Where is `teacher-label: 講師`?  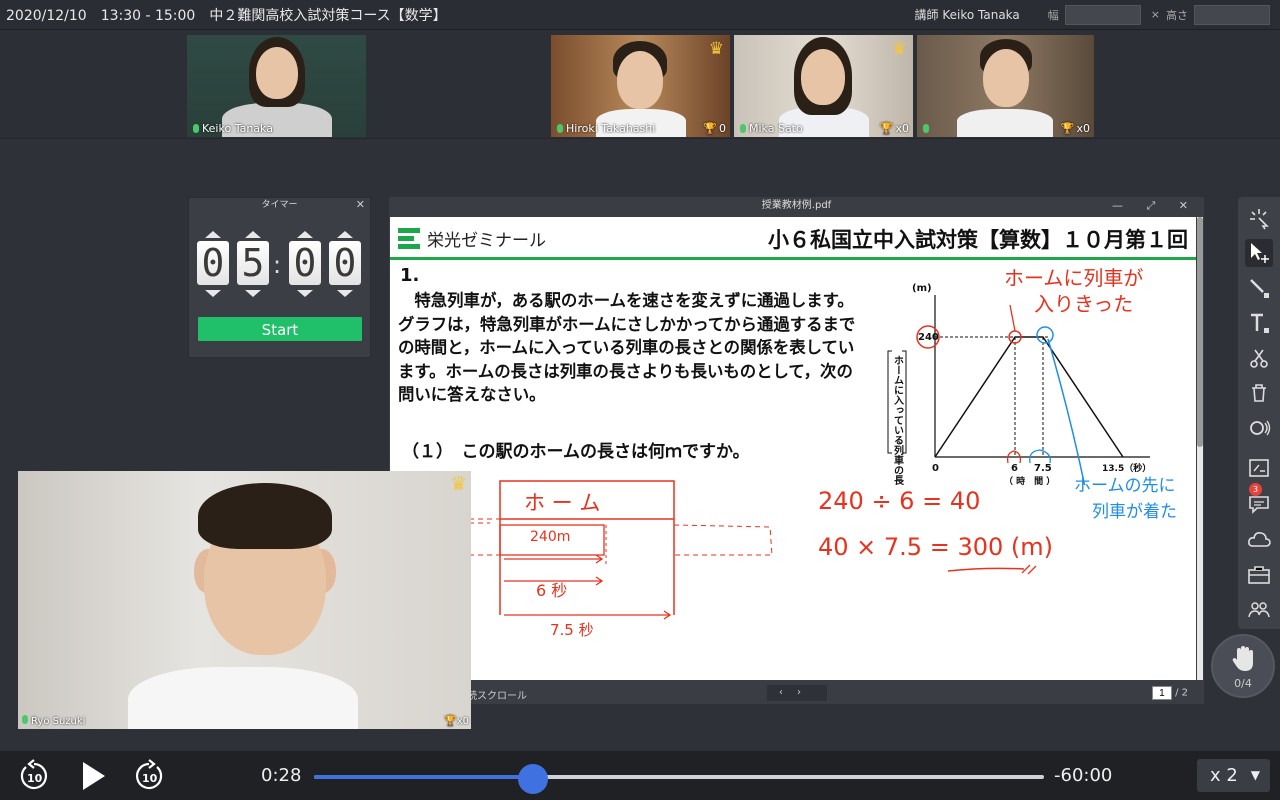 teacher-label: 講師 is located at coordinates (926, 15).